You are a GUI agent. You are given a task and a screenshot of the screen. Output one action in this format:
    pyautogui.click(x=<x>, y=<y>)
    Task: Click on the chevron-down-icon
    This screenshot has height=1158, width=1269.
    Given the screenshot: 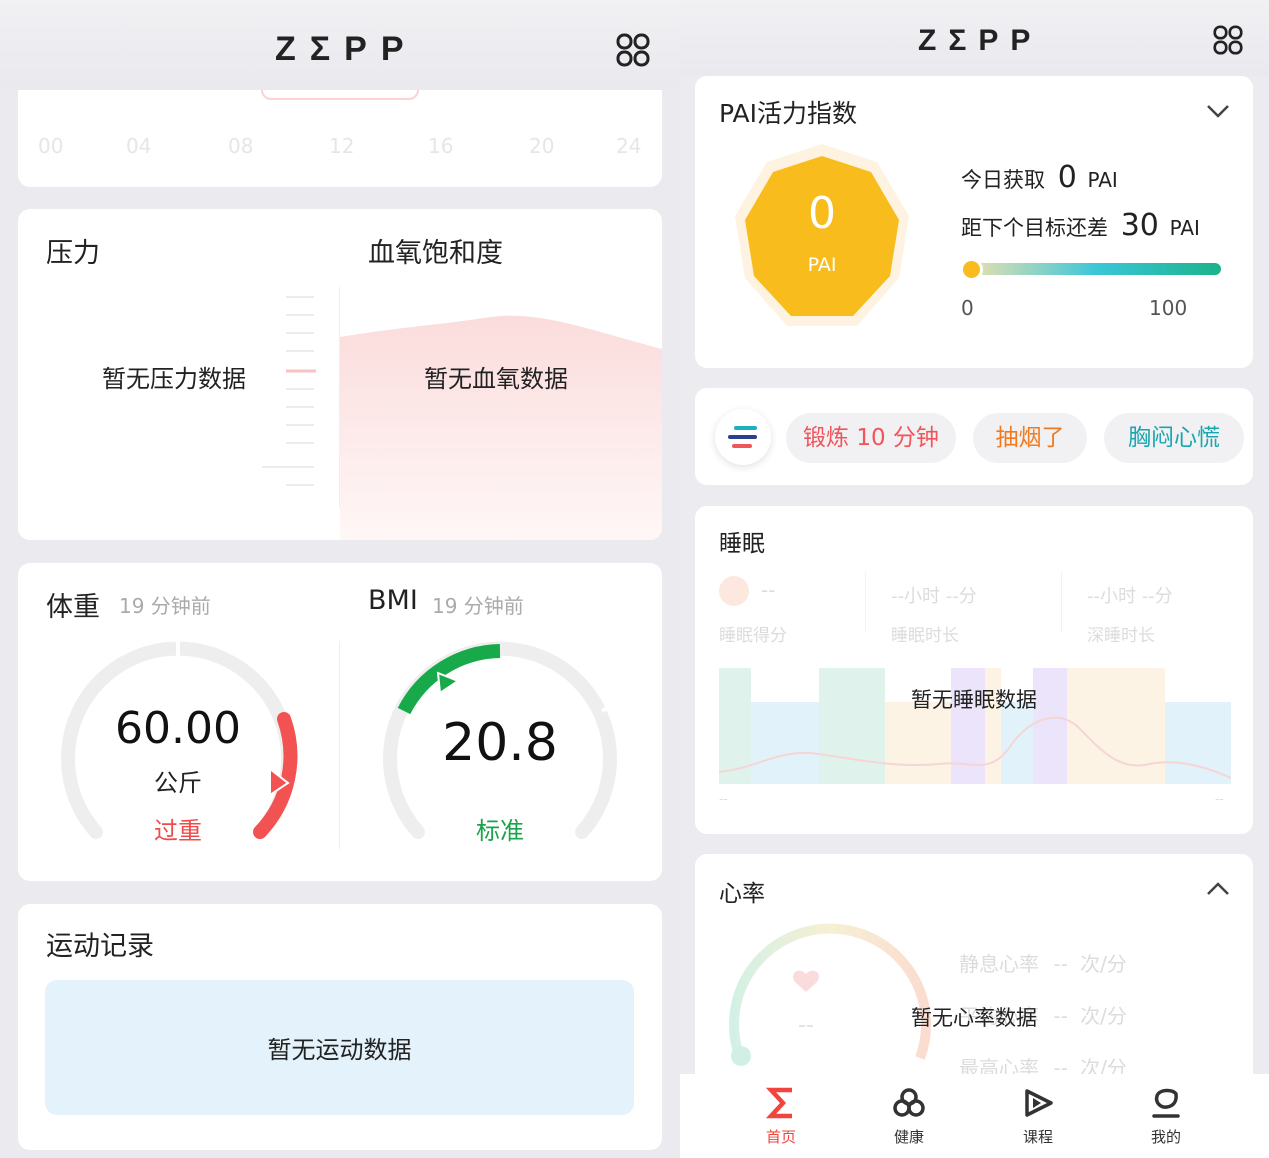 What is the action you would take?
    pyautogui.click(x=1218, y=111)
    